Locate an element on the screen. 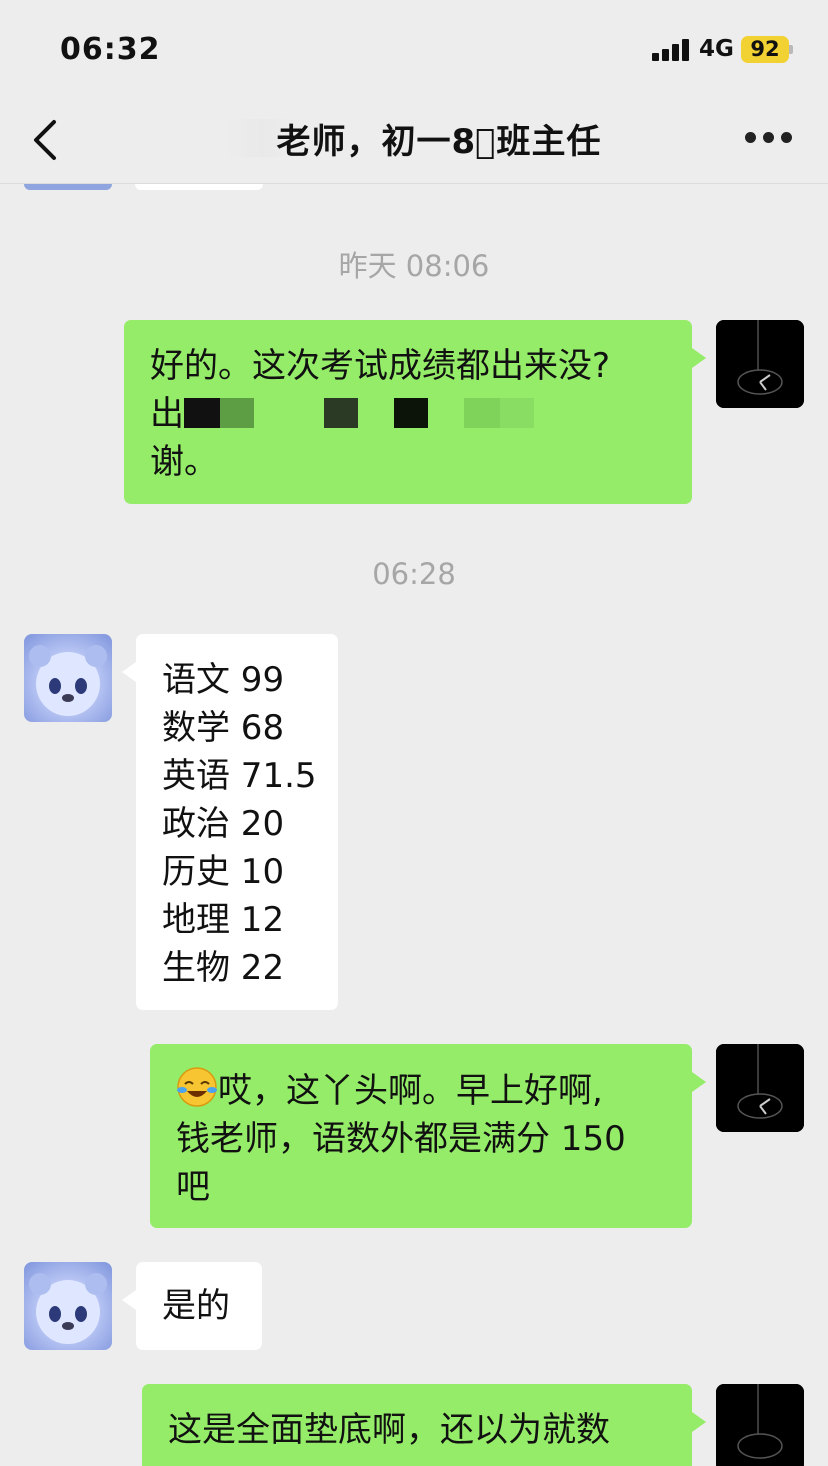 This screenshot has height=1466, width=828. message-text-line: 哎，这丫头啊。早上好啊, is located at coordinates (421, 1090).